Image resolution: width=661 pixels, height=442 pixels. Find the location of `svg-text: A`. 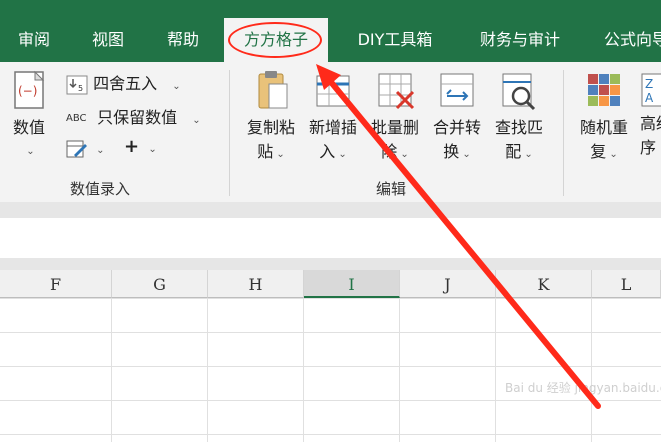

svg-text: A is located at coordinates (649, 98).